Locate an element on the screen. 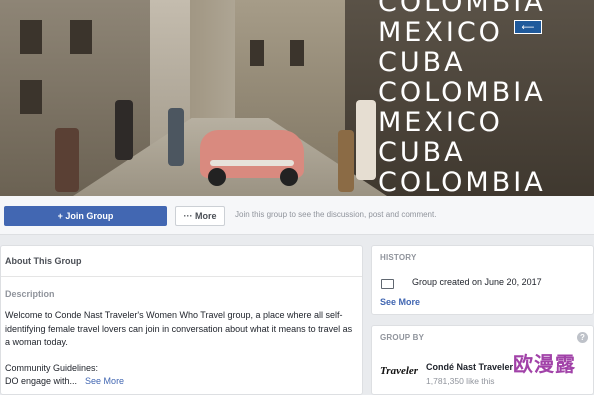 The image size is (594, 395). about-title: About This Group is located at coordinates (181, 261).